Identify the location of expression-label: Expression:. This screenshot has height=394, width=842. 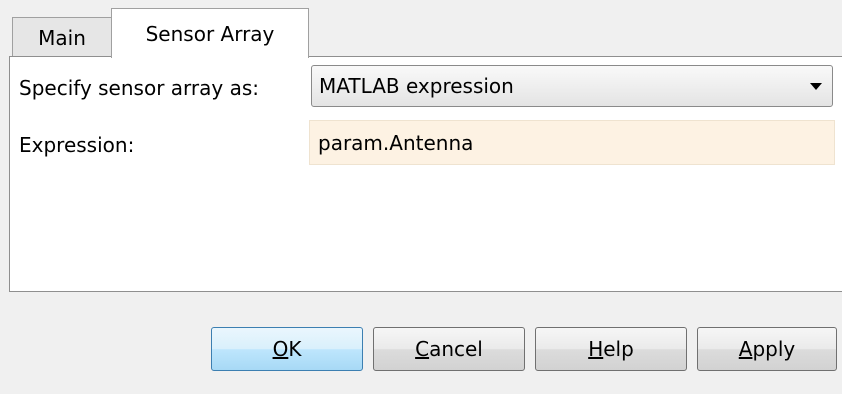
(77, 145).